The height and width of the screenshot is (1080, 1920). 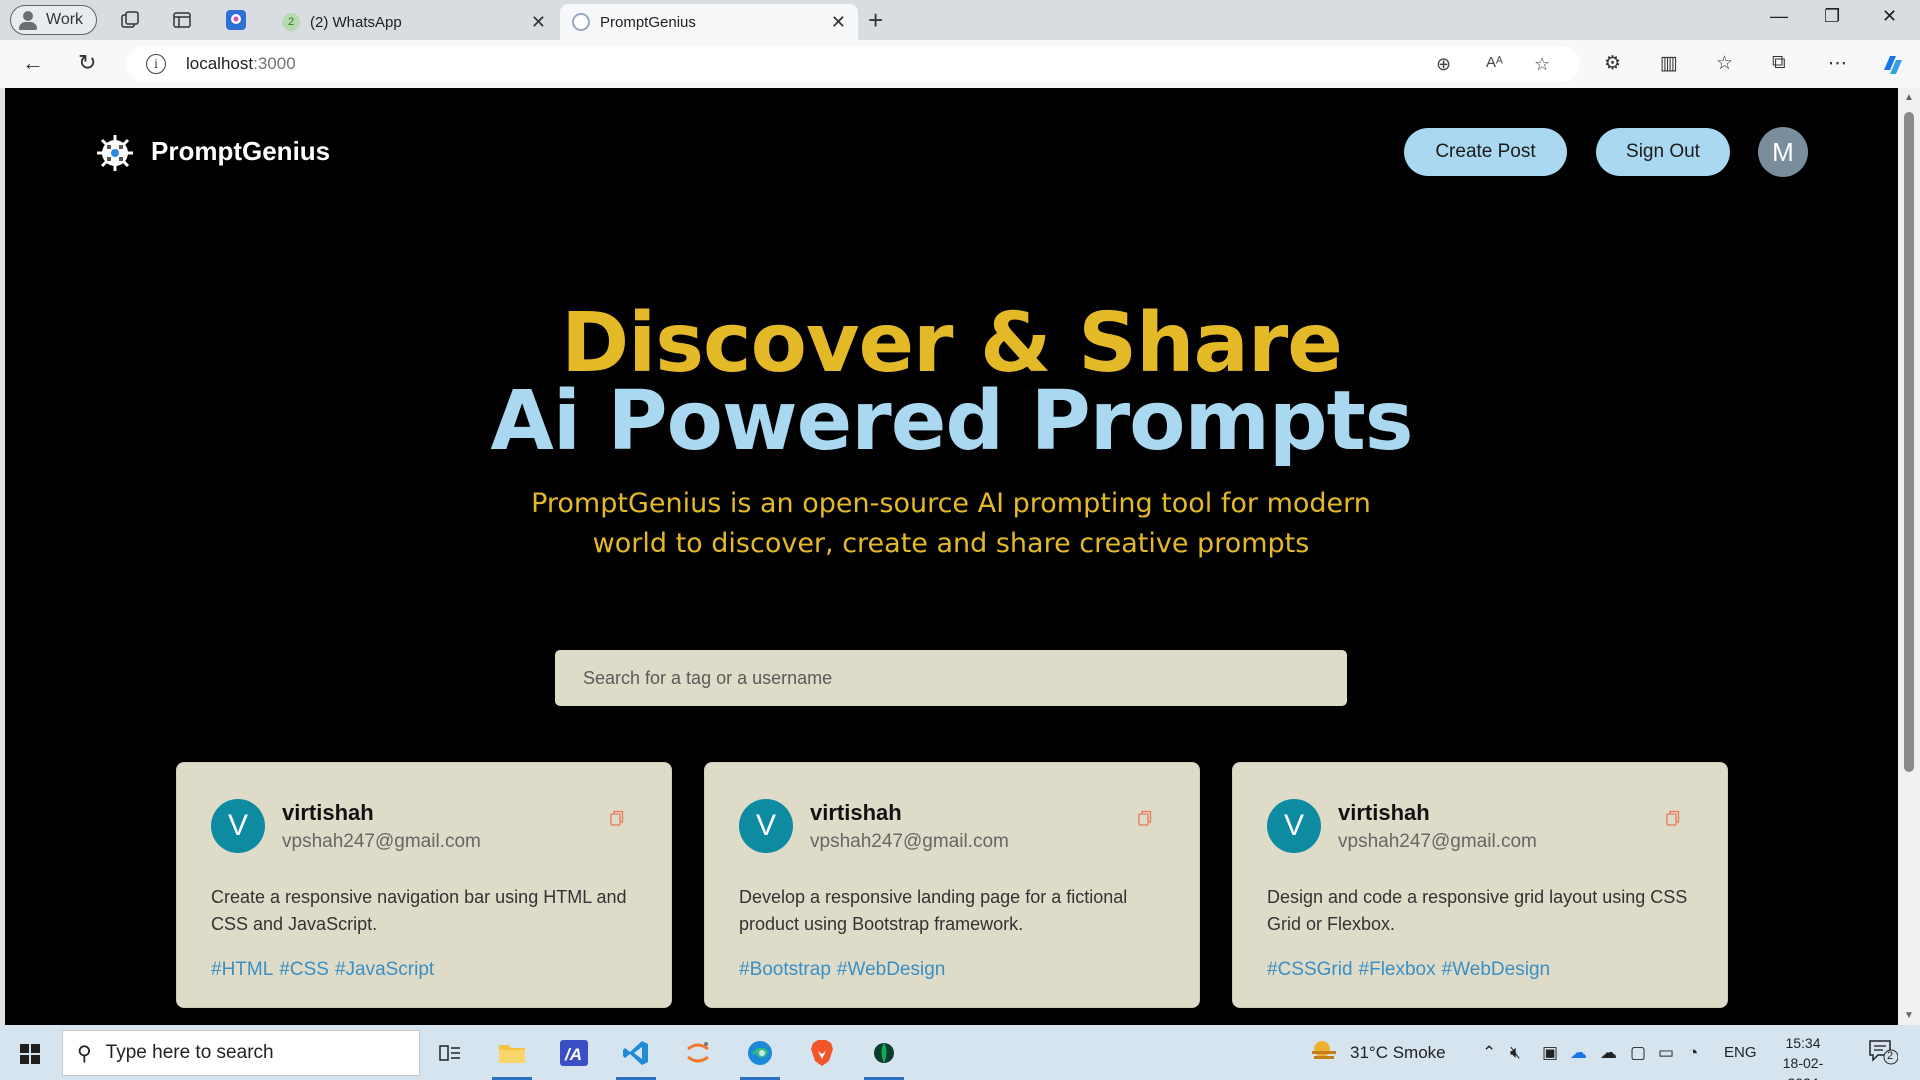 I want to click on whatsapp-favicon-icon: 2, so click(x=291, y=22).